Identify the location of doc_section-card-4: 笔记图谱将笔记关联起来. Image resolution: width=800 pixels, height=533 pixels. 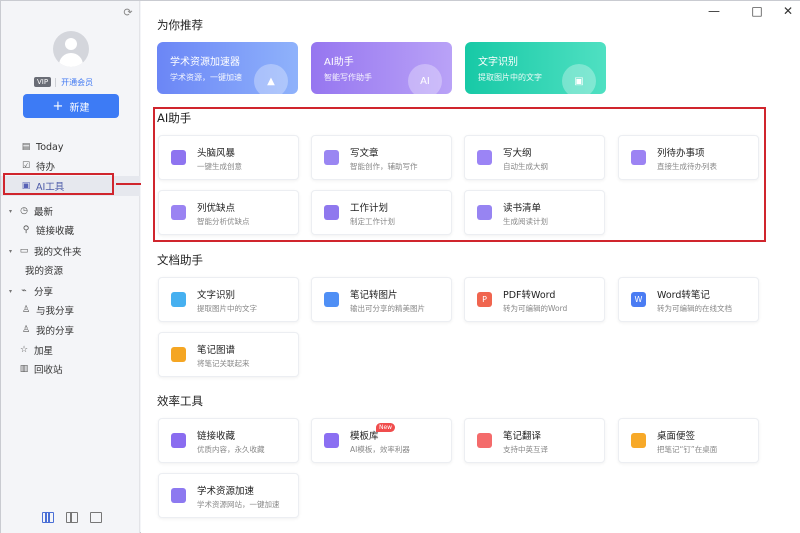
(228, 354).